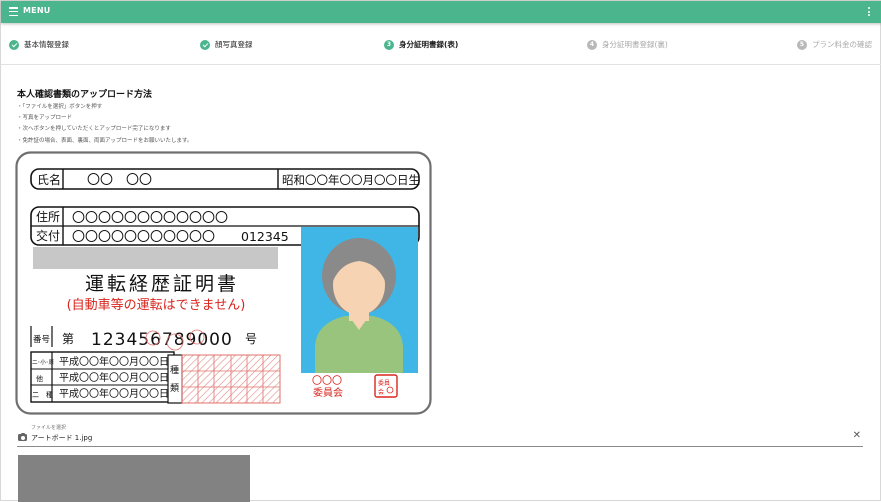 The image size is (881, 502). Describe the element at coordinates (43, 362) in the screenshot. I see `category-label: 二･小･原` at that location.